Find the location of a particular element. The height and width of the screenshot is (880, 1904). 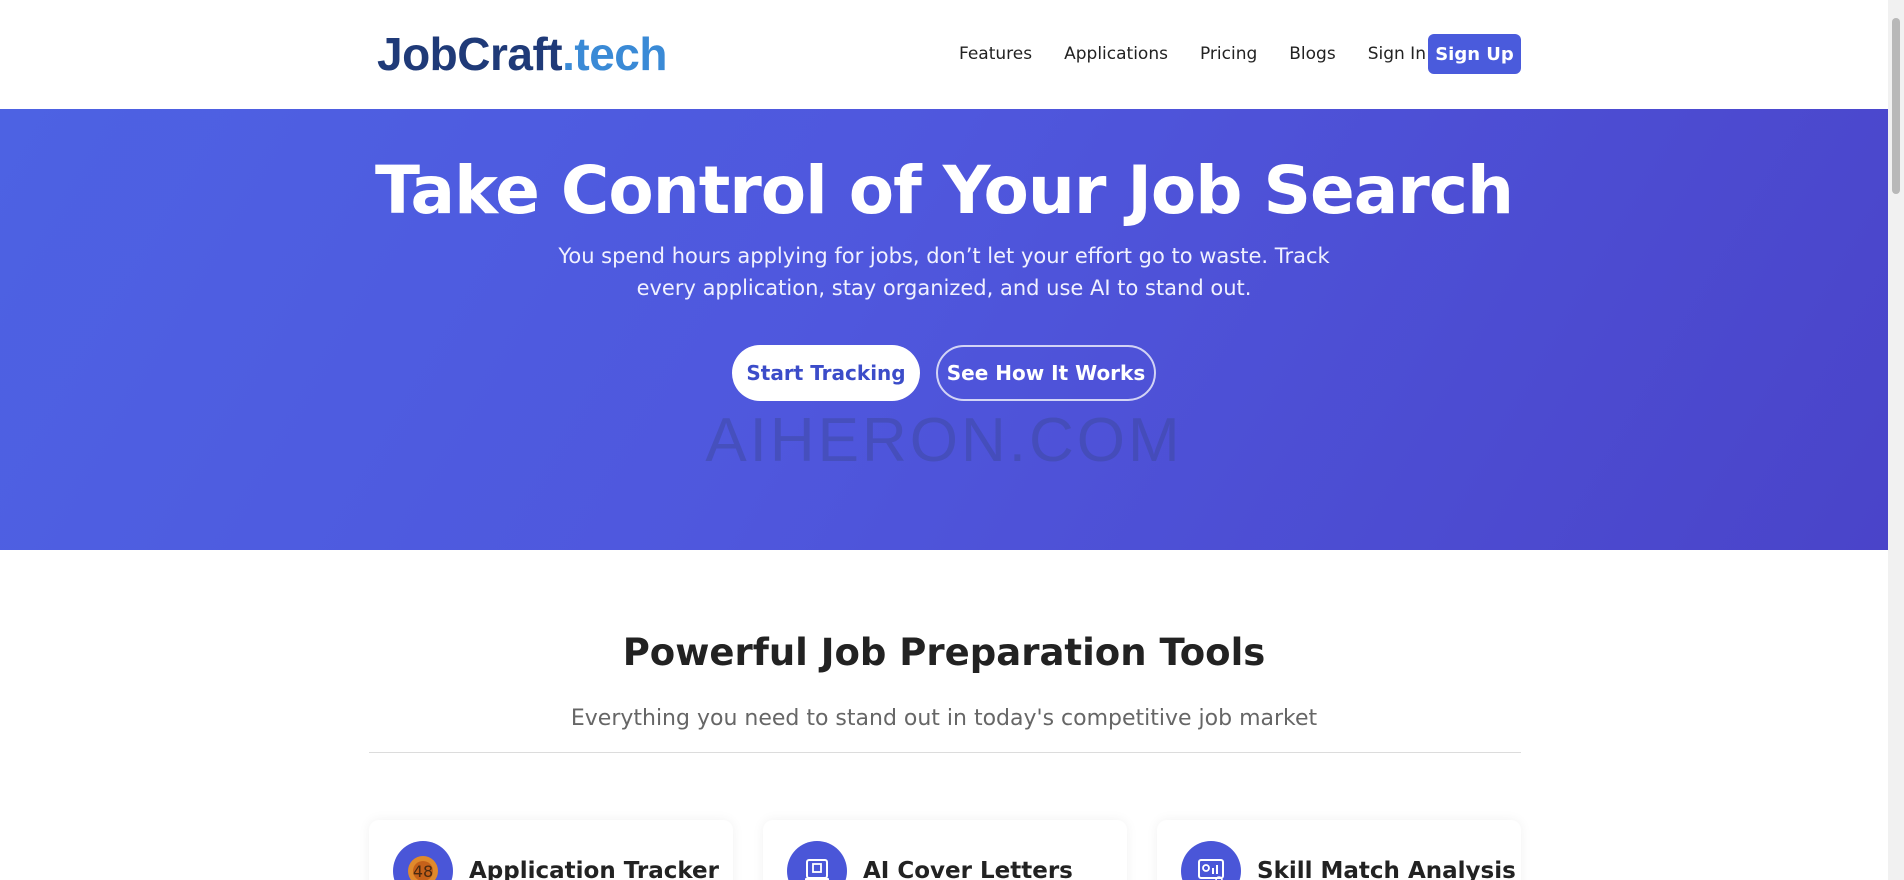

nav-features: Features is located at coordinates (995, 54).